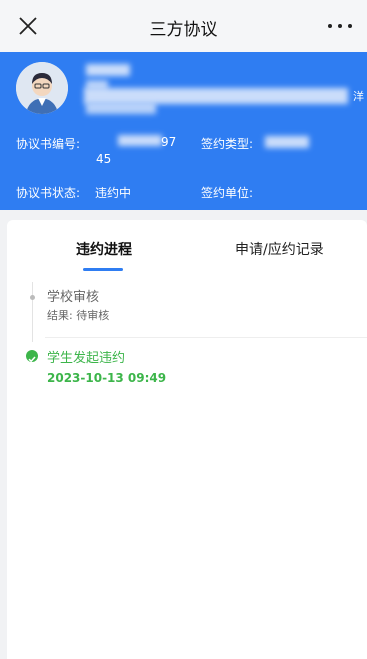 The image size is (367, 659). Describe the element at coordinates (227, 144) in the screenshot. I see `sign-type-label: 签约类型:` at that location.